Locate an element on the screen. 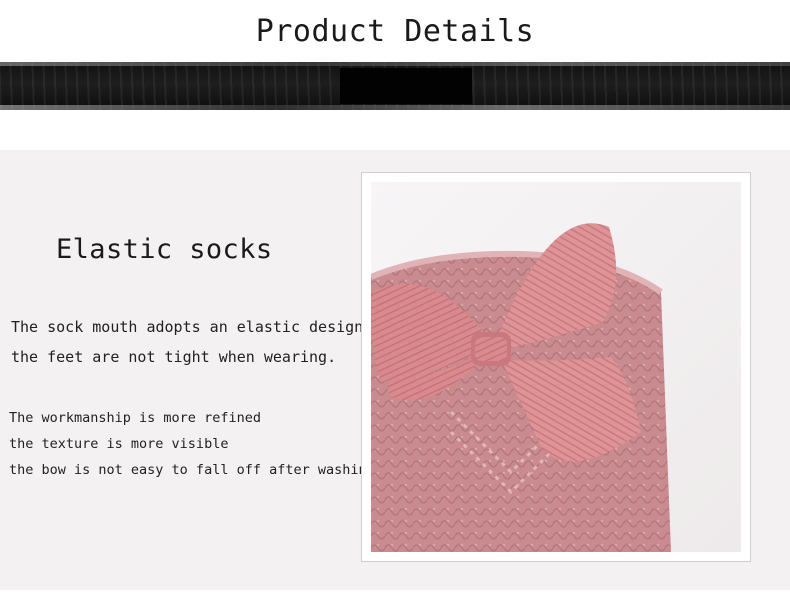  description-line: The sock mouth adopts an elastic design is located at coordinates (187, 327).